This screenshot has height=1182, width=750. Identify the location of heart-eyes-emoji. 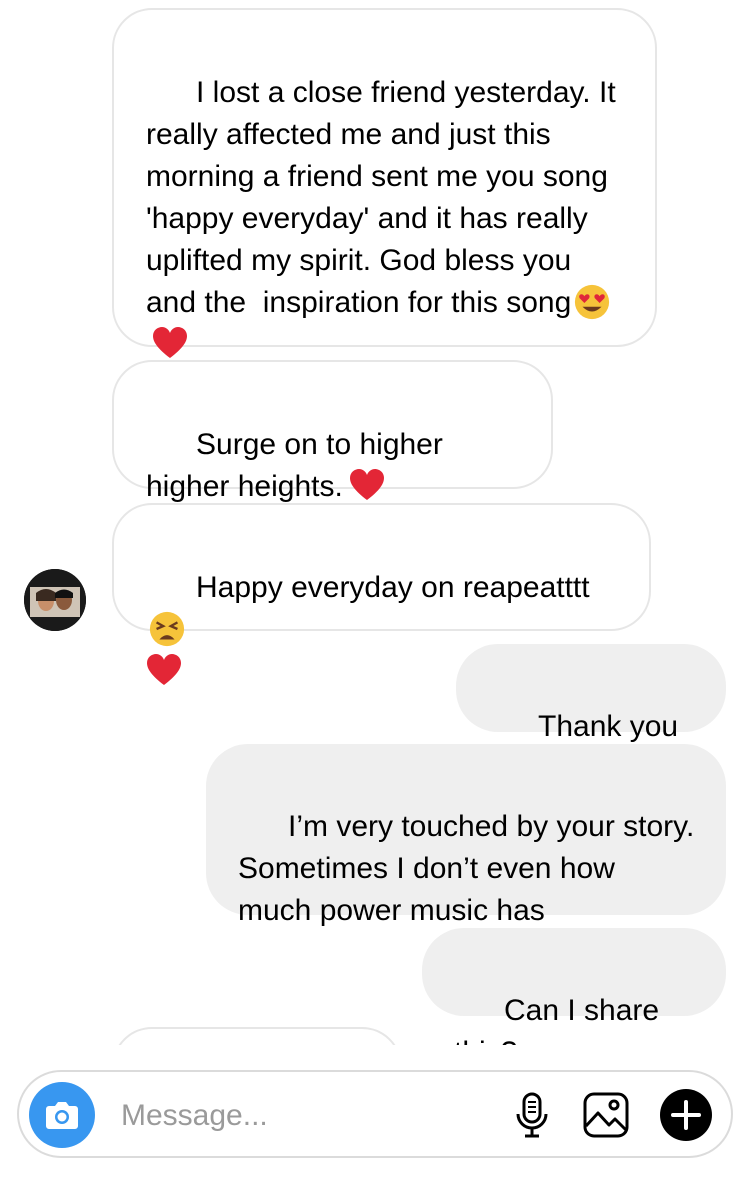
(592, 302).